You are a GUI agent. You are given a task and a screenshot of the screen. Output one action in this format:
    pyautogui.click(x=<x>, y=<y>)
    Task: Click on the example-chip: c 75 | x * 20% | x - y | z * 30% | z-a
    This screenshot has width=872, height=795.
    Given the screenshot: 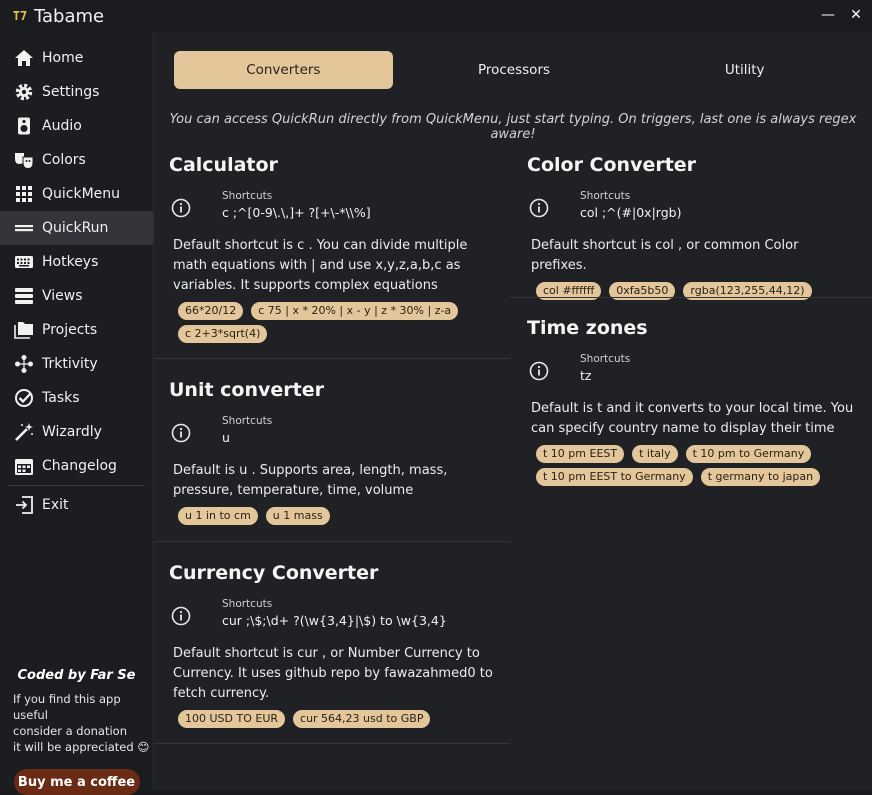 What is the action you would take?
    pyautogui.click(x=355, y=311)
    